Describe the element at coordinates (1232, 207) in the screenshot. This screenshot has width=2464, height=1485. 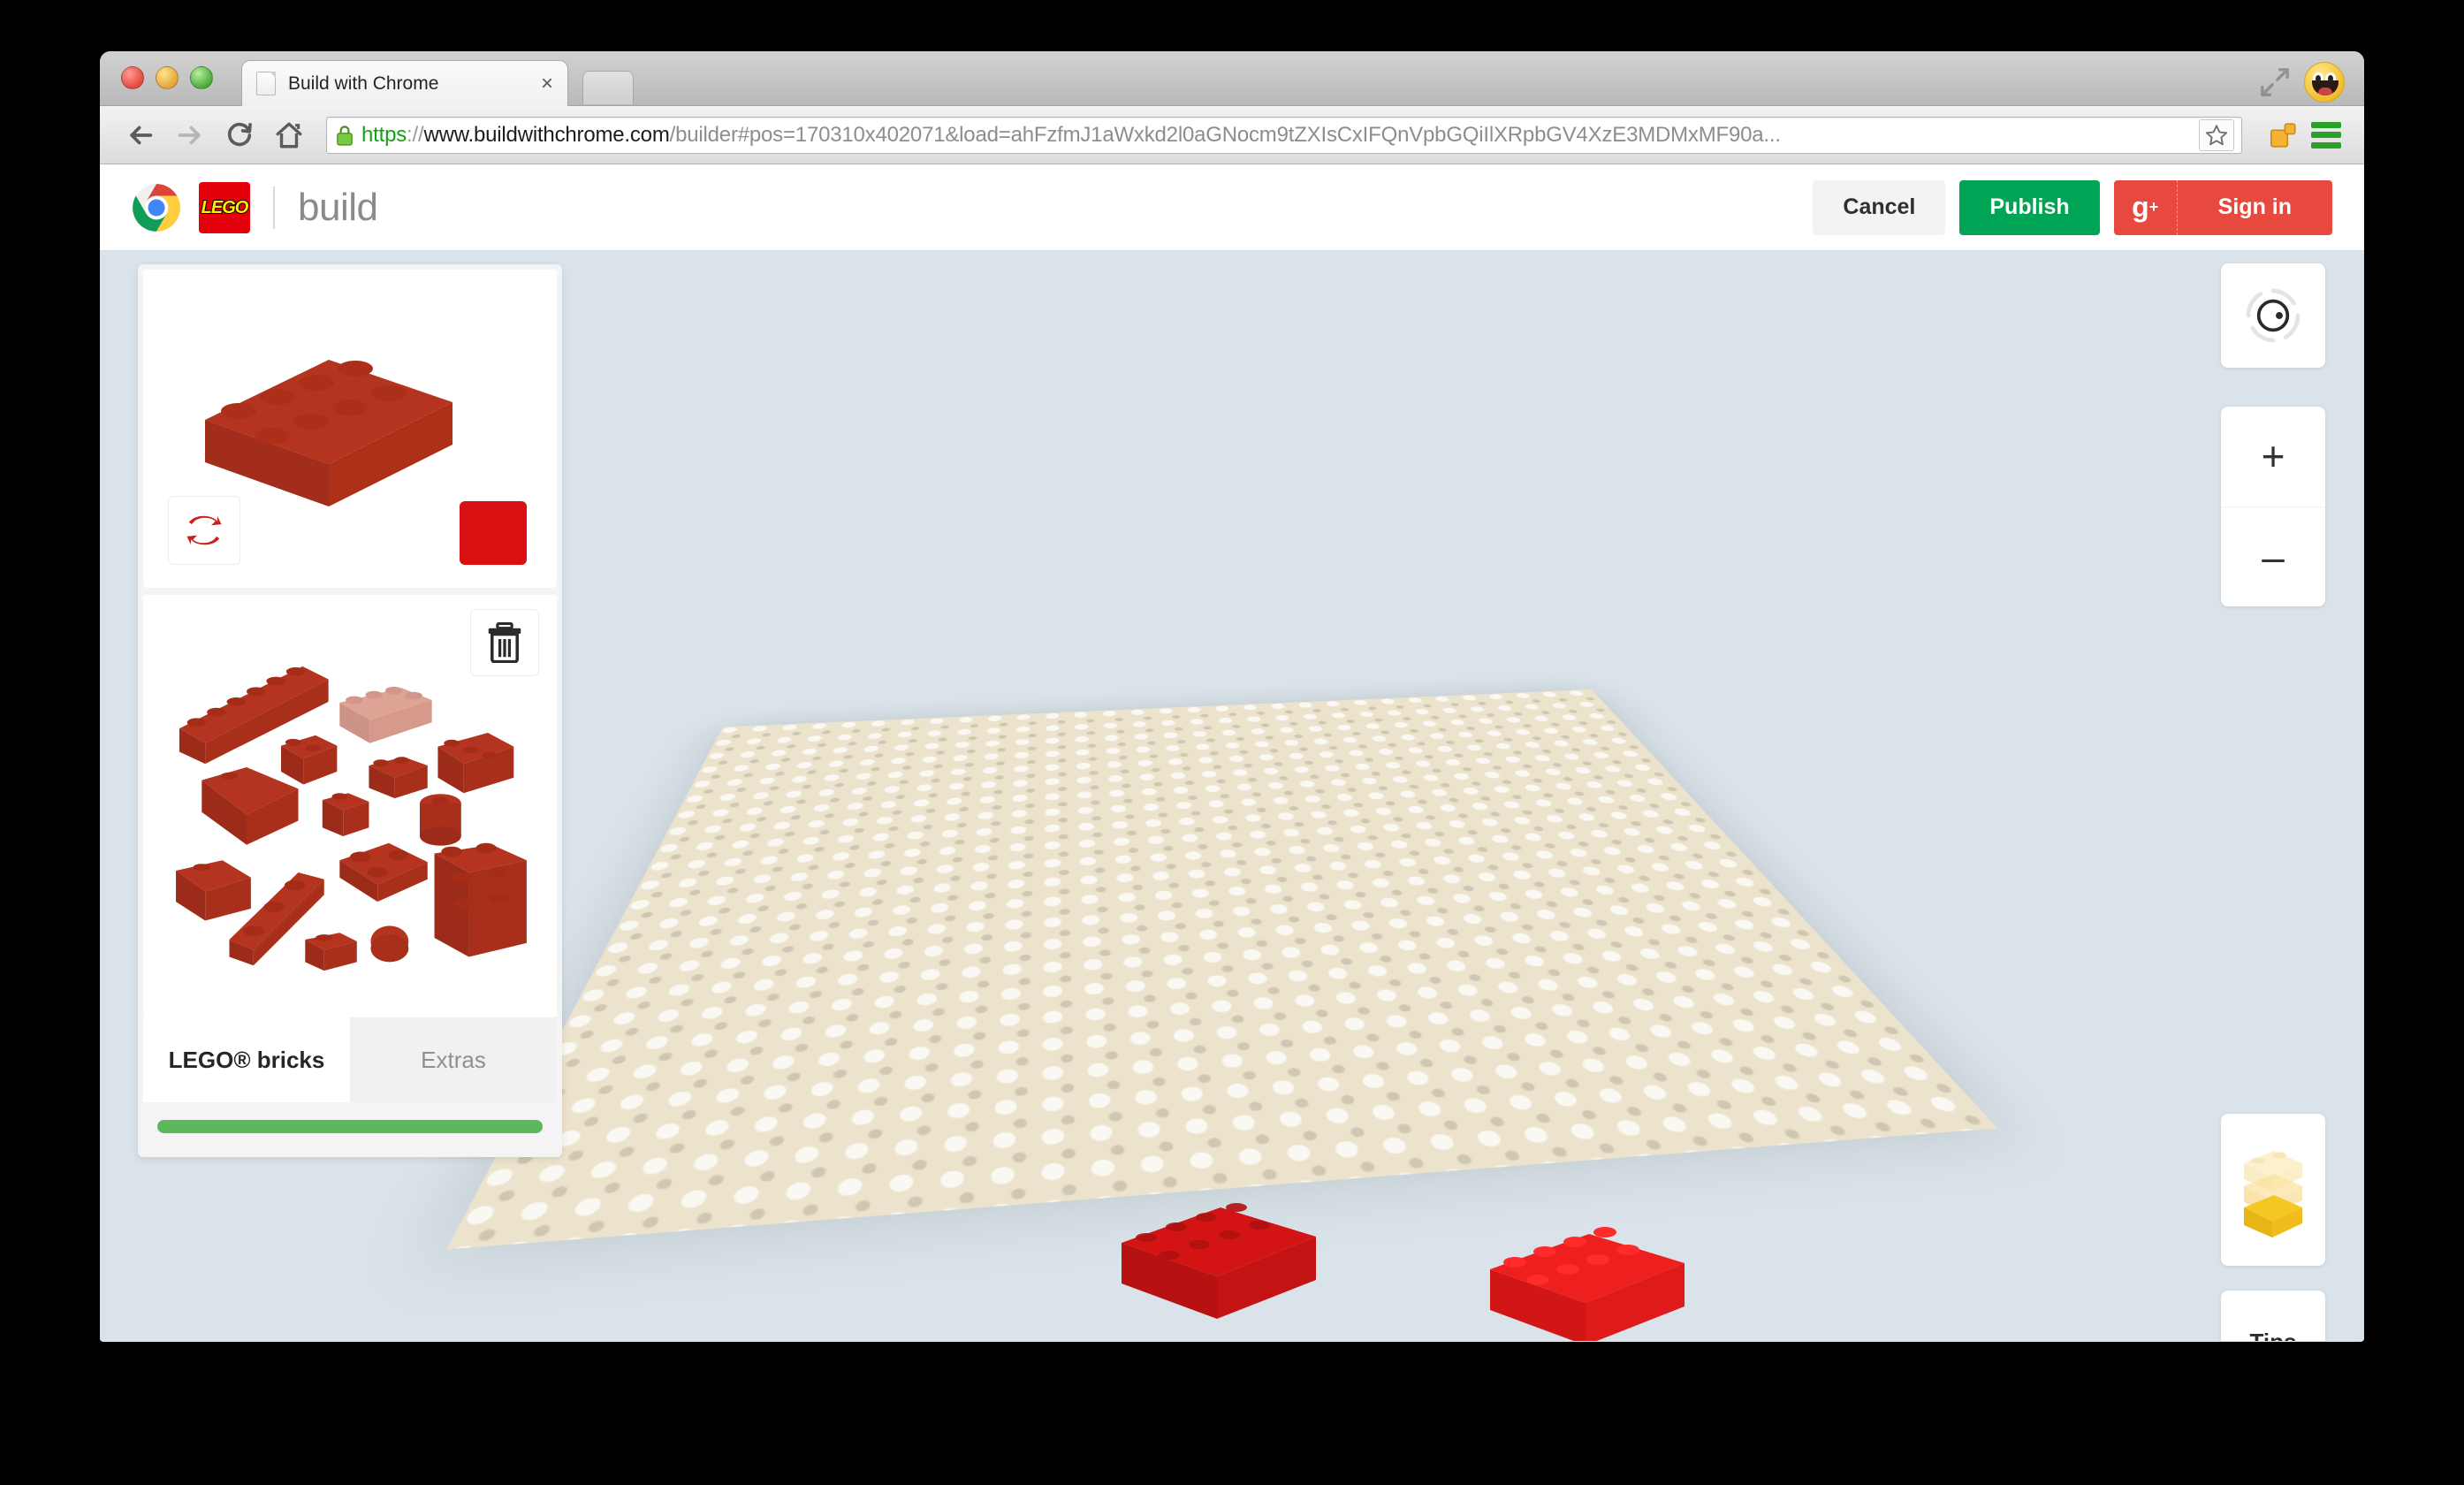
I see `app-header: LEGO build Cancel Publish g + Sign in` at that location.